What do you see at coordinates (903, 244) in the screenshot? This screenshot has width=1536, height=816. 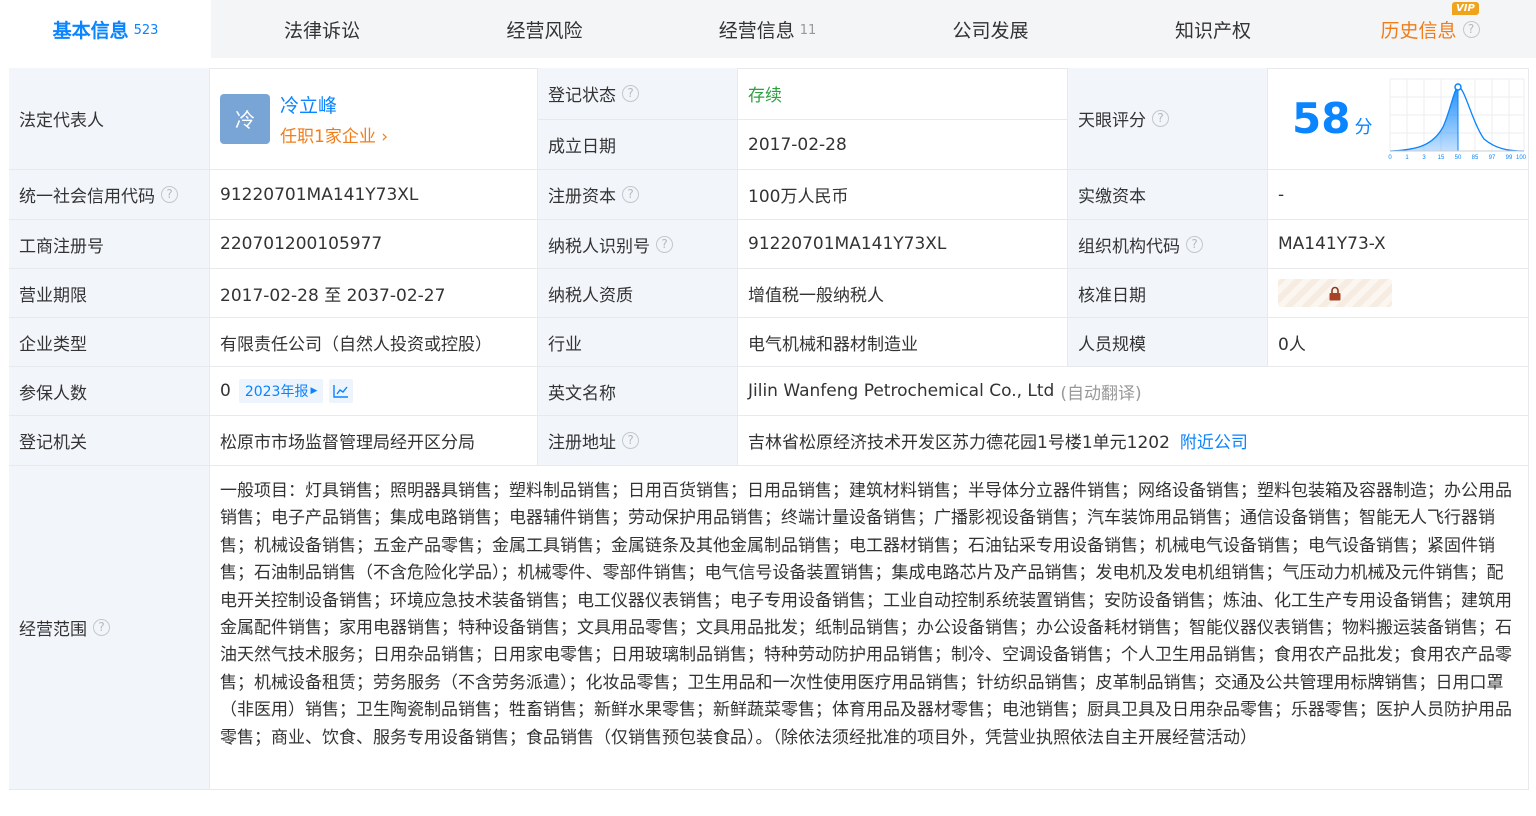 I see `taxpayer-id-value: 91220701MA141Y73XL` at bounding box center [903, 244].